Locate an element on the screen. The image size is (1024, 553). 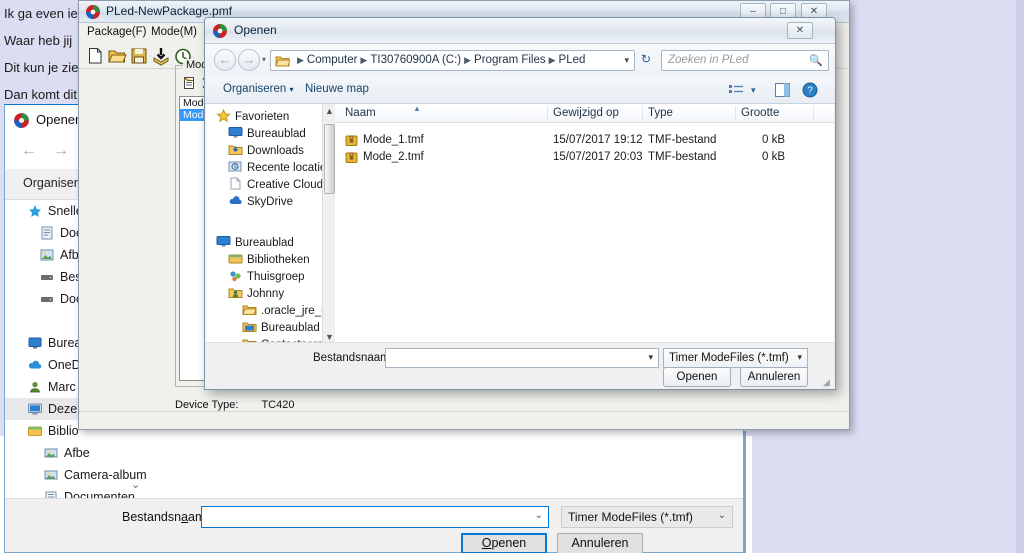
nav-item-skydrive: SkyDrive is located at coordinates (270, 202).